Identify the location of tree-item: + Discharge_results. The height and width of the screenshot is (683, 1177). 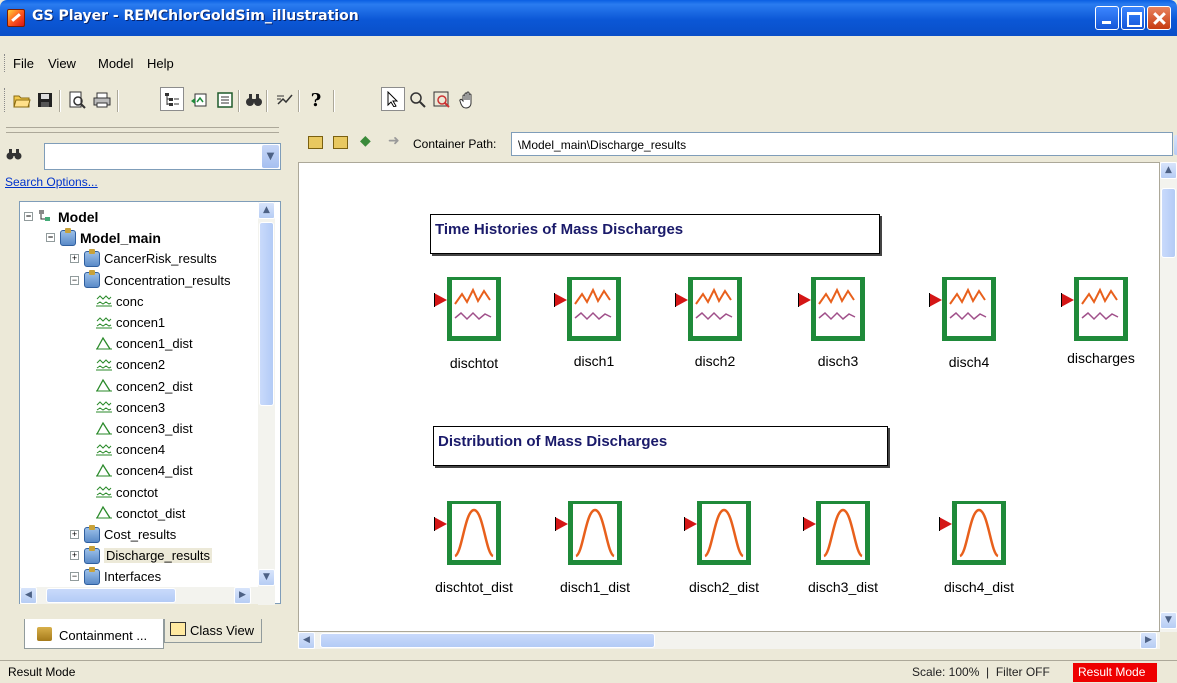
(141, 555).